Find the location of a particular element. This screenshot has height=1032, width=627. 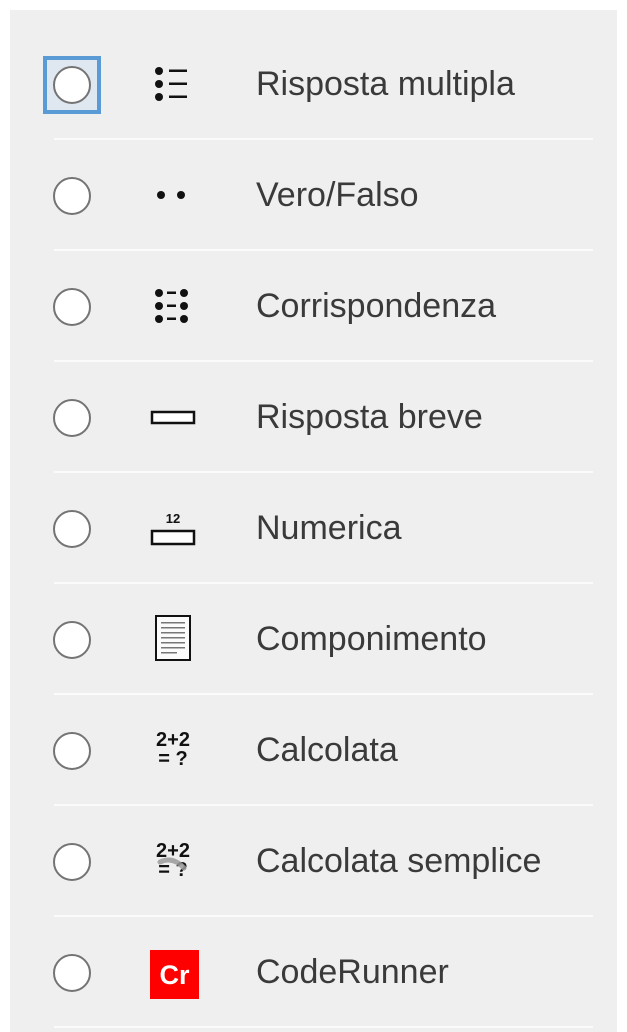

list-item-label: Numerica is located at coordinates (329, 528).